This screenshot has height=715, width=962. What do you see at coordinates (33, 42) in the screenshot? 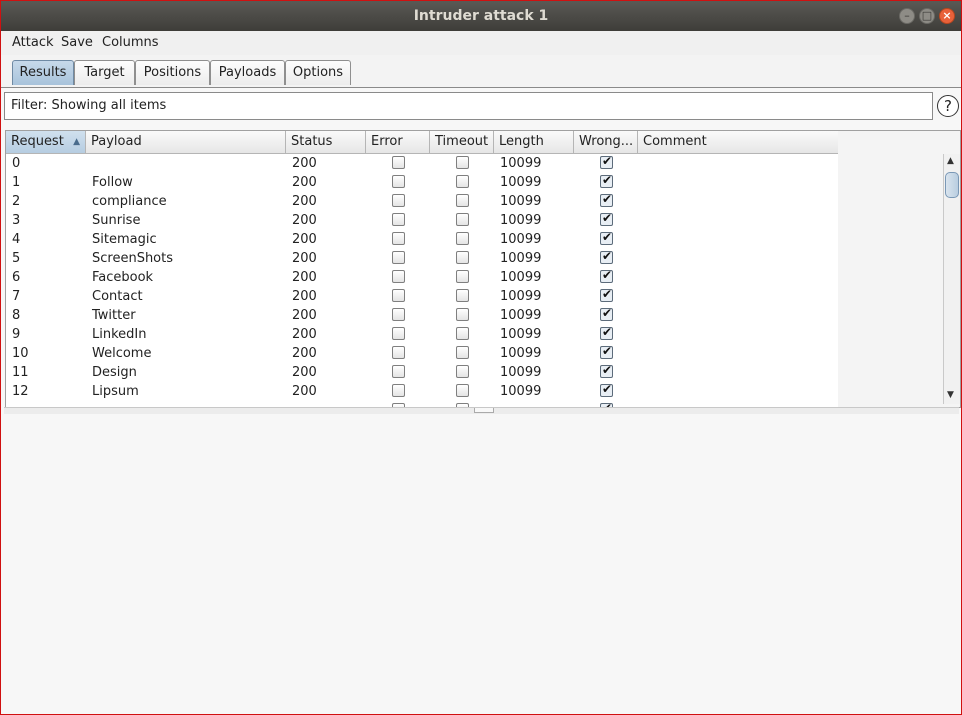
I see `menu-attack: Attack` at bounding box center [33, 42].